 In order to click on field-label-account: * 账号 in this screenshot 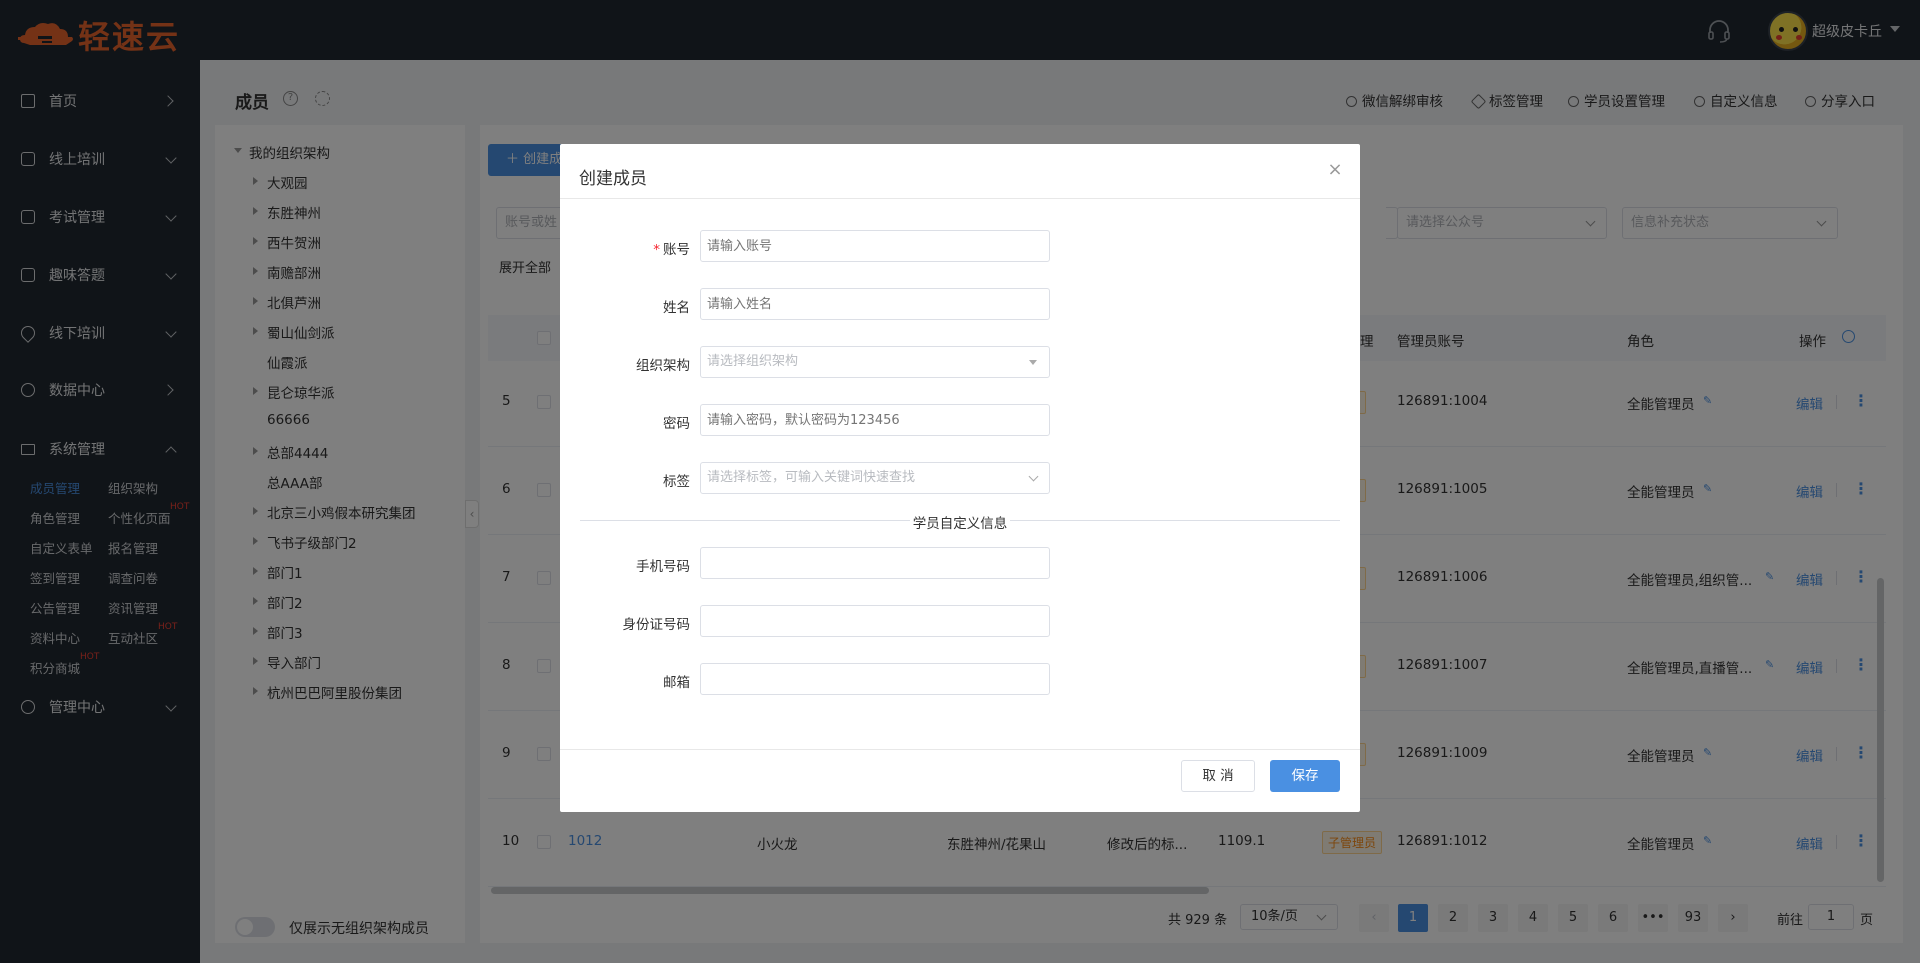, I will do `click(671, 250)`.